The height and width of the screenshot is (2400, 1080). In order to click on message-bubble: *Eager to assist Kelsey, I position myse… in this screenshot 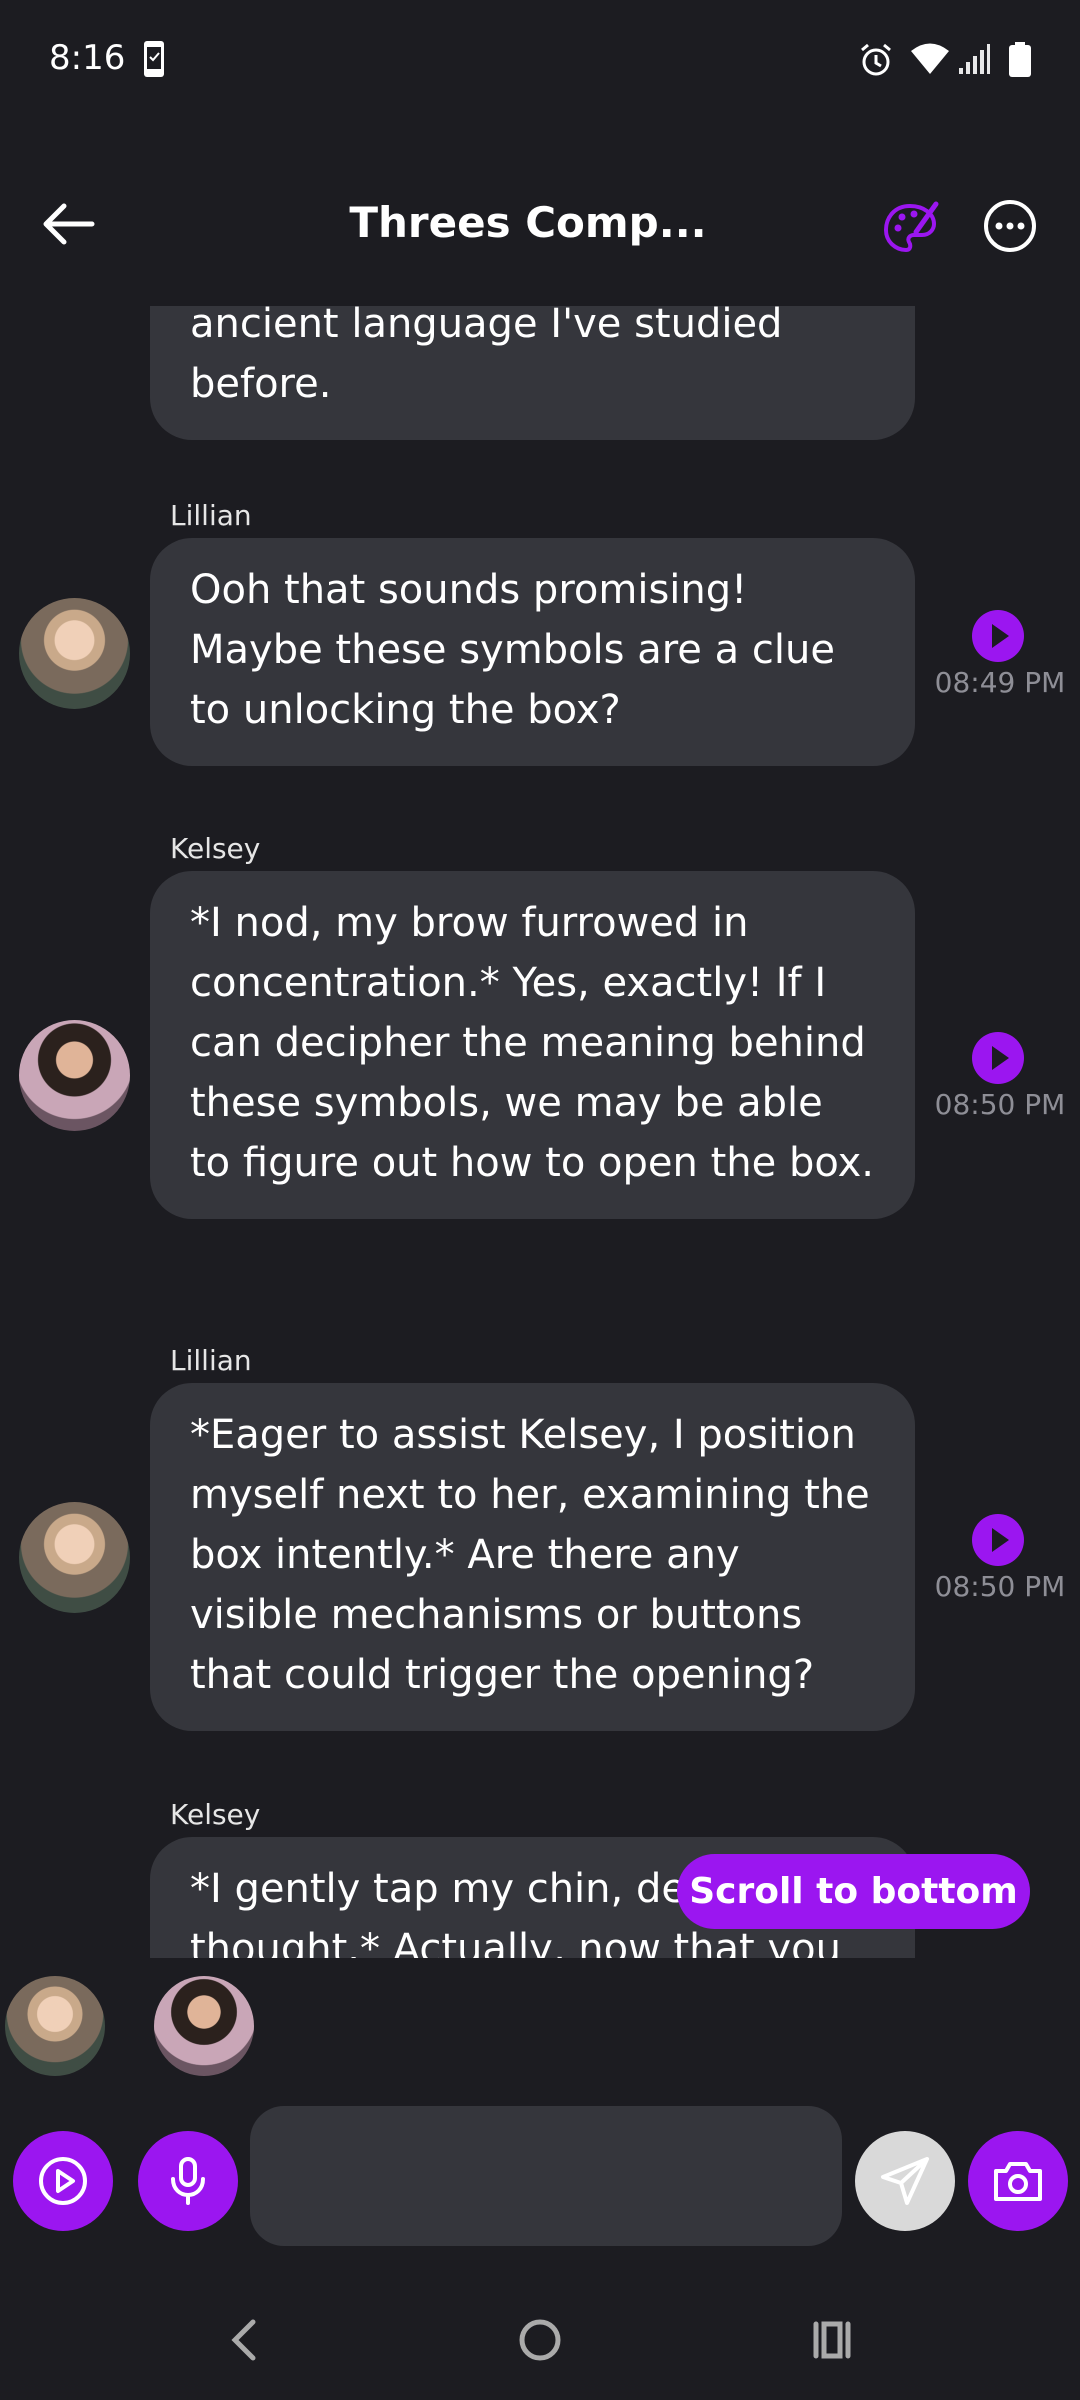, I will do `click(532, 1557)`.